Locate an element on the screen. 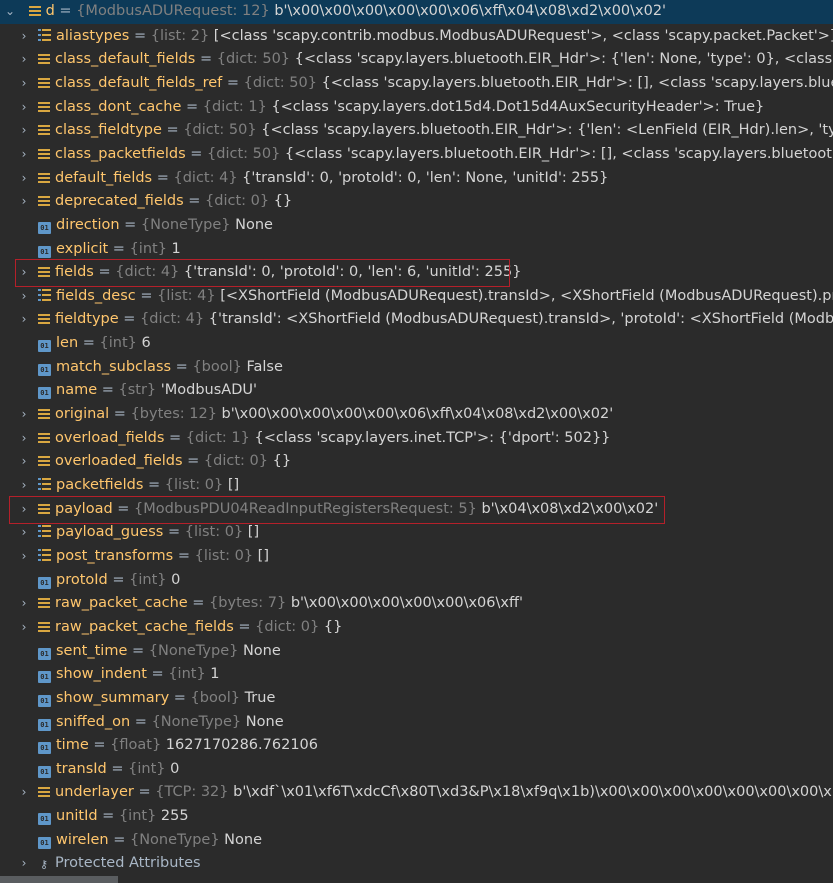 The image size is (833, 883). tree-row-name: 01 name = {str} 'ModbusADU' is located at coordinates (416, 391).